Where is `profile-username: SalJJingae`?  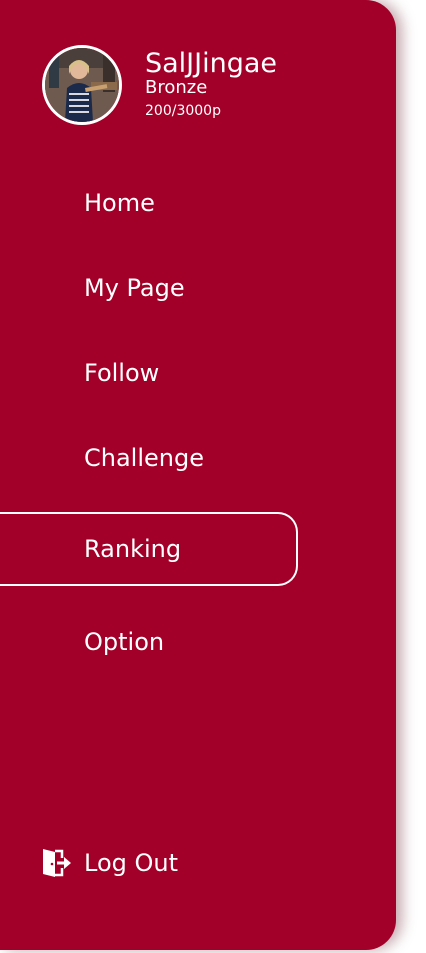 profile-username: SalJJingae is located at coordinates (211, 63).